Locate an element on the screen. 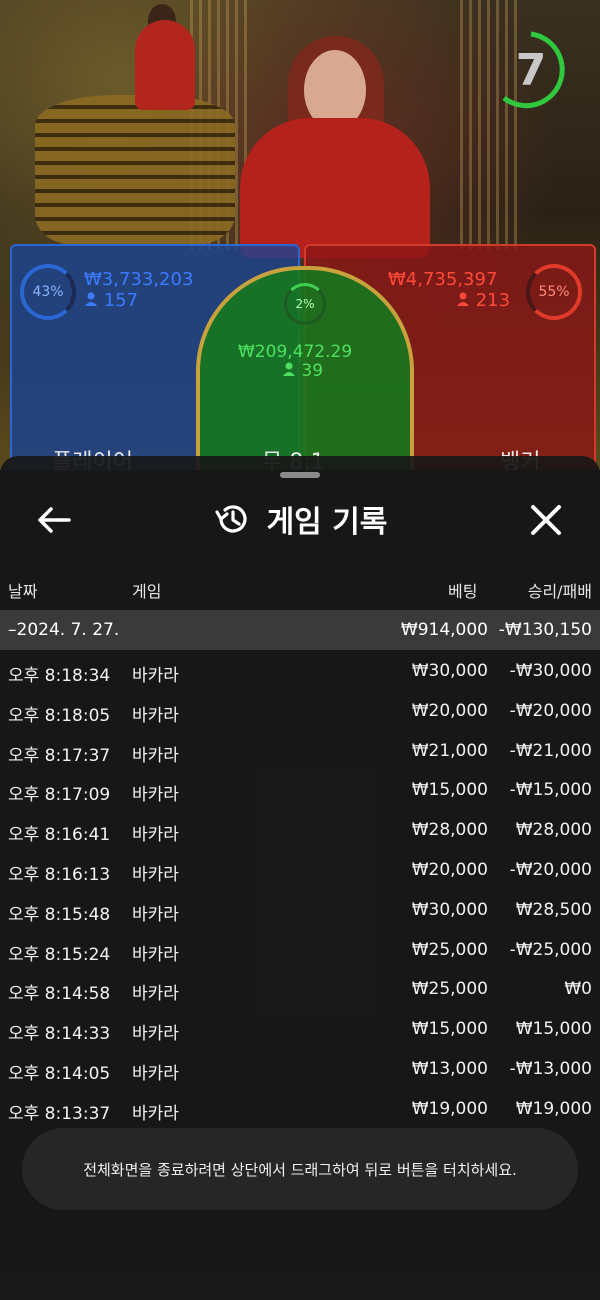  row-time: 오후 8:16:41 is located at coordinates (59, 835).